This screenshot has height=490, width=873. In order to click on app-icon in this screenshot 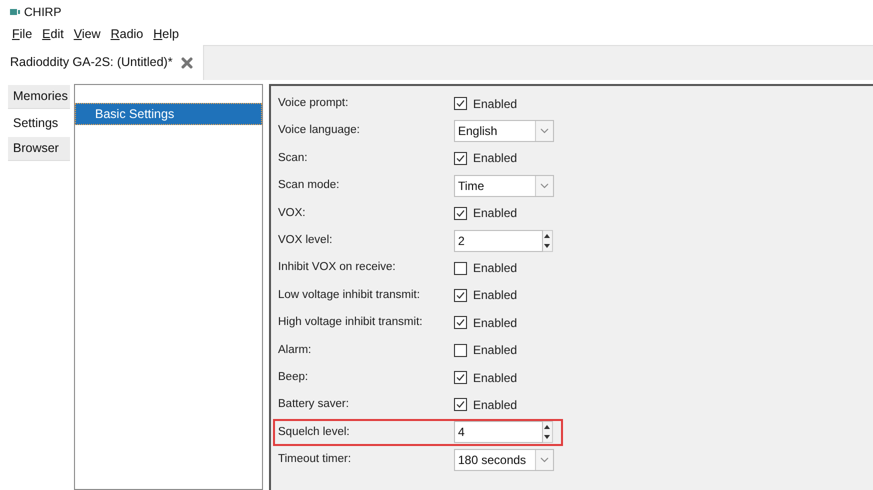, I will do `click(15, 11)`.